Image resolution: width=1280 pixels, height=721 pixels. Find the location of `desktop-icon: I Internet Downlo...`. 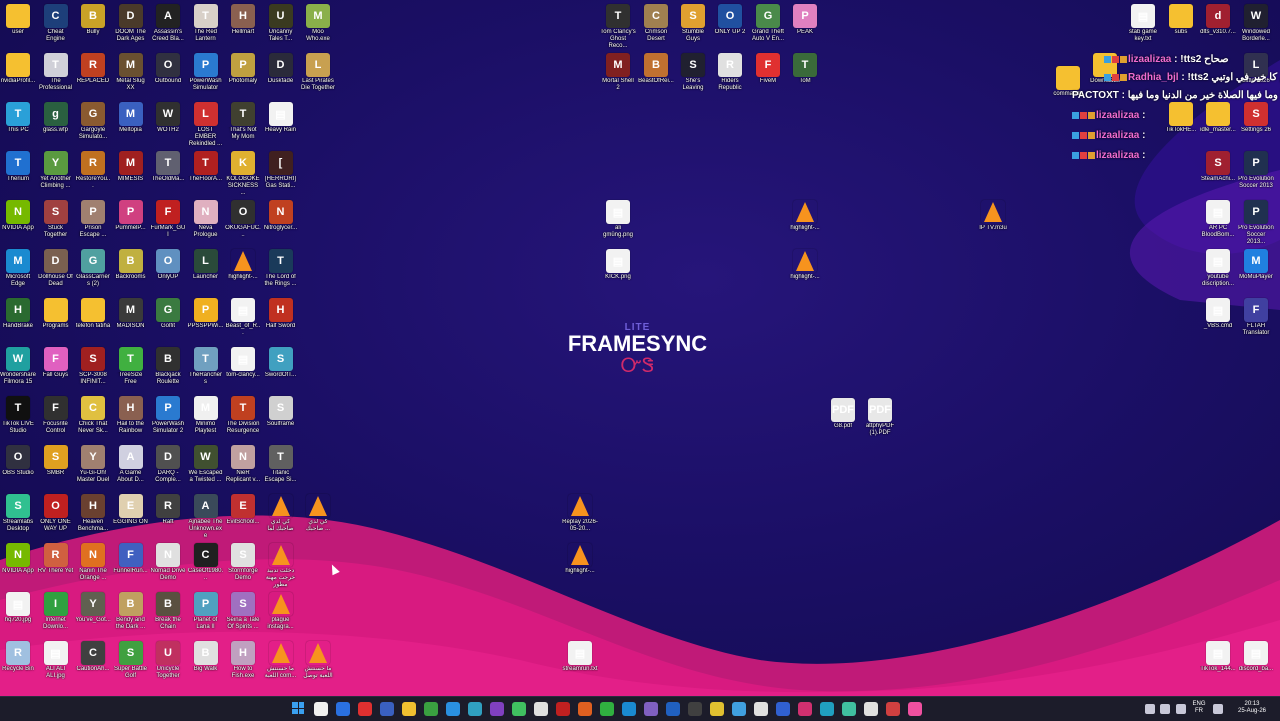

desktop-icon: I Internet Downlo... is located at coordinates (56, 609).